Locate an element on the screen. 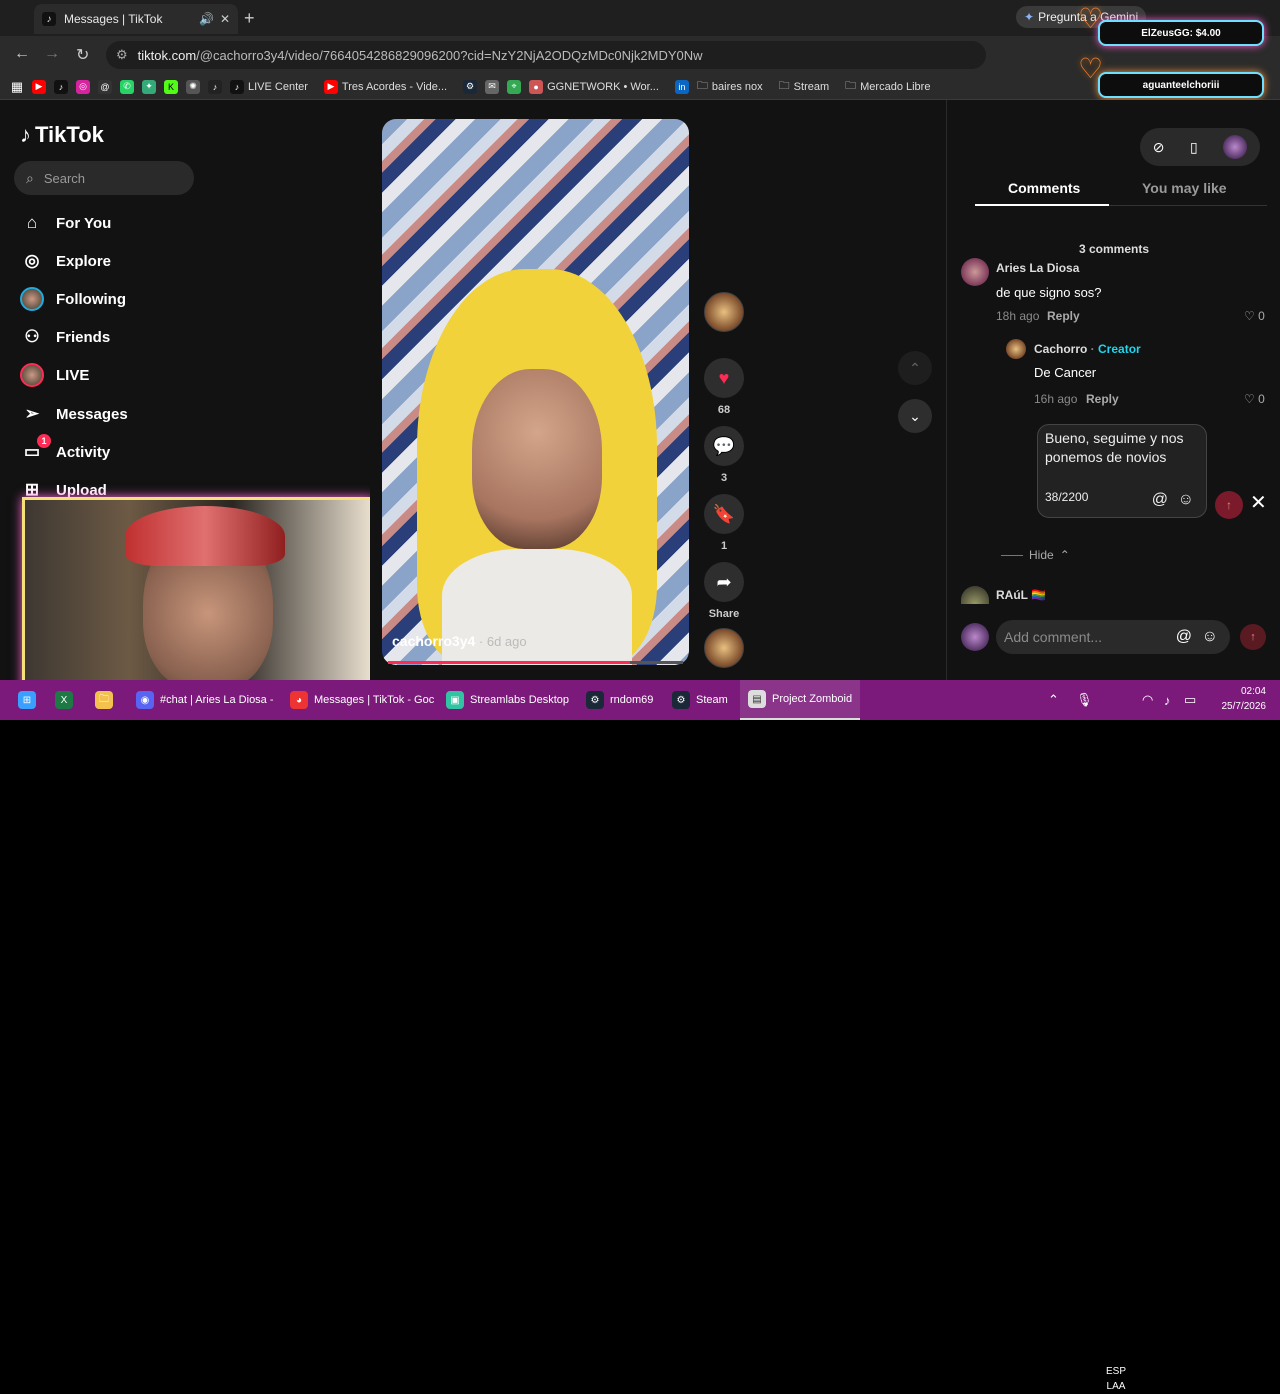 This screenshot has width=1280, height=1394. language-indicator: ESP LAA is located at coordinates (1116, 1379).